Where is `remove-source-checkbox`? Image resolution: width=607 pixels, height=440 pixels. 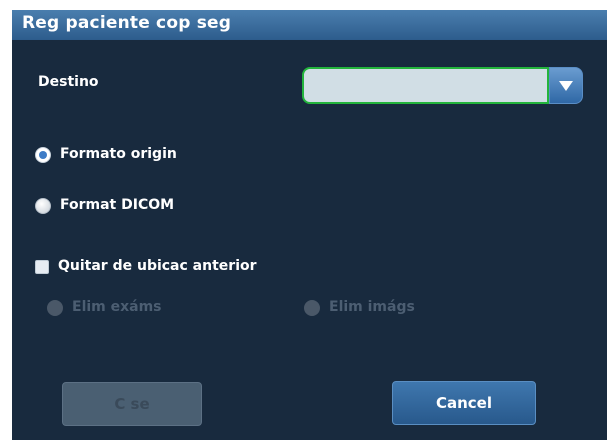 remove-source-checkbox is located at coordinates (42, 267).